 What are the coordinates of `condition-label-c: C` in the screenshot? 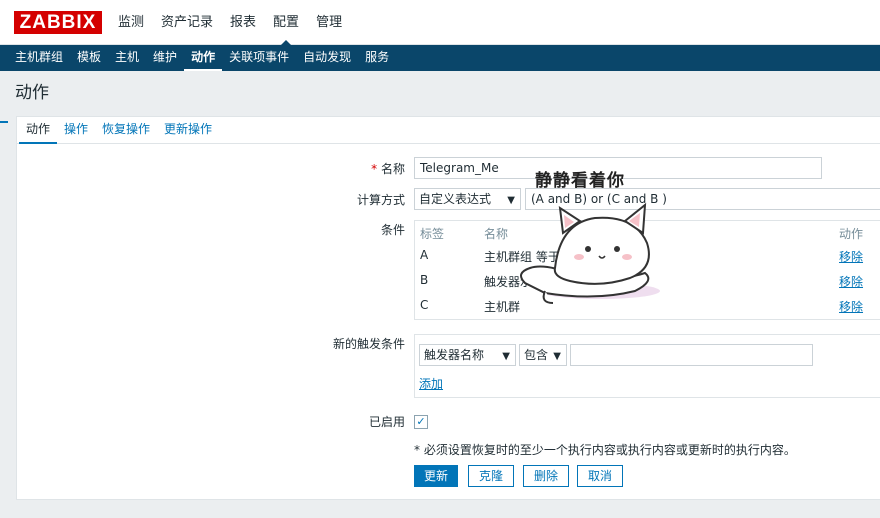 It's located at (424, 305).